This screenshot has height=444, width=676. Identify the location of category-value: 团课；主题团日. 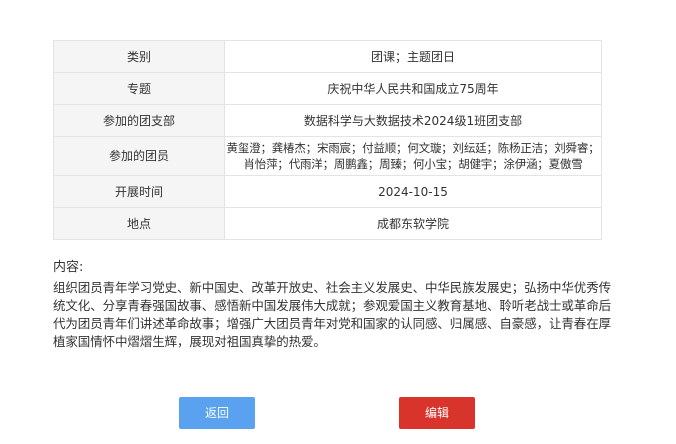
(413, 56).